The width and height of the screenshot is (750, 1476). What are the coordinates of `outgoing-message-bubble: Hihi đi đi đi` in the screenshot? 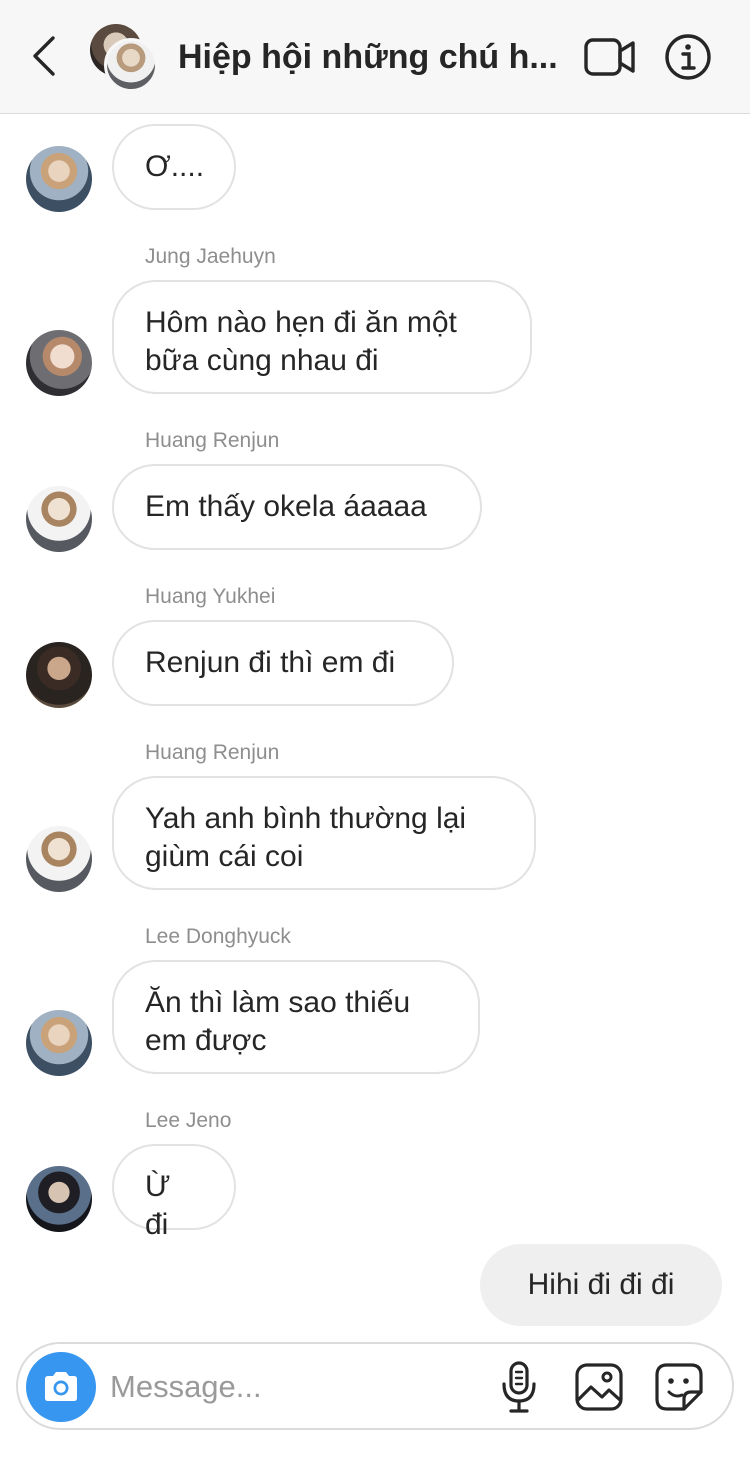 It's located at (601, 1285).